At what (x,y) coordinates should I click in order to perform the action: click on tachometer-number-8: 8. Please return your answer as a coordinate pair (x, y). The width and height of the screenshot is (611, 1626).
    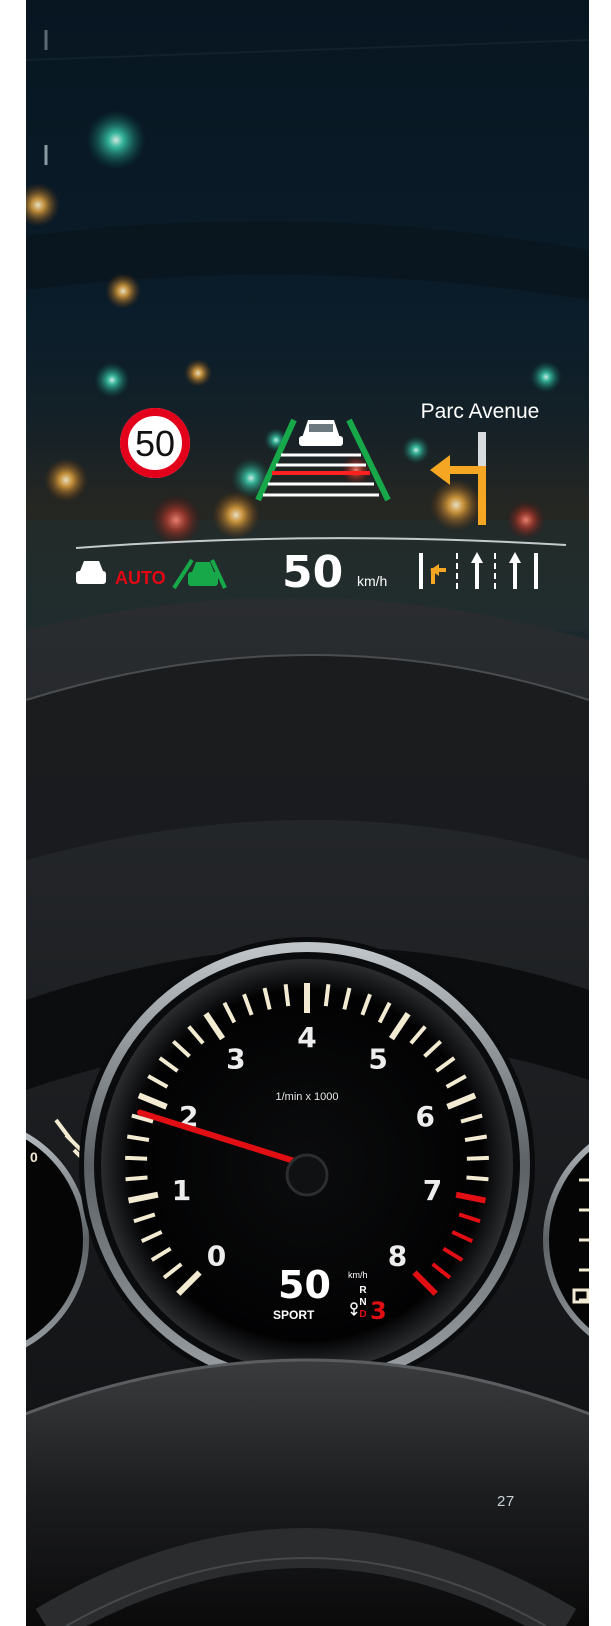
    Looking at the image, I should click on (397, 1256).